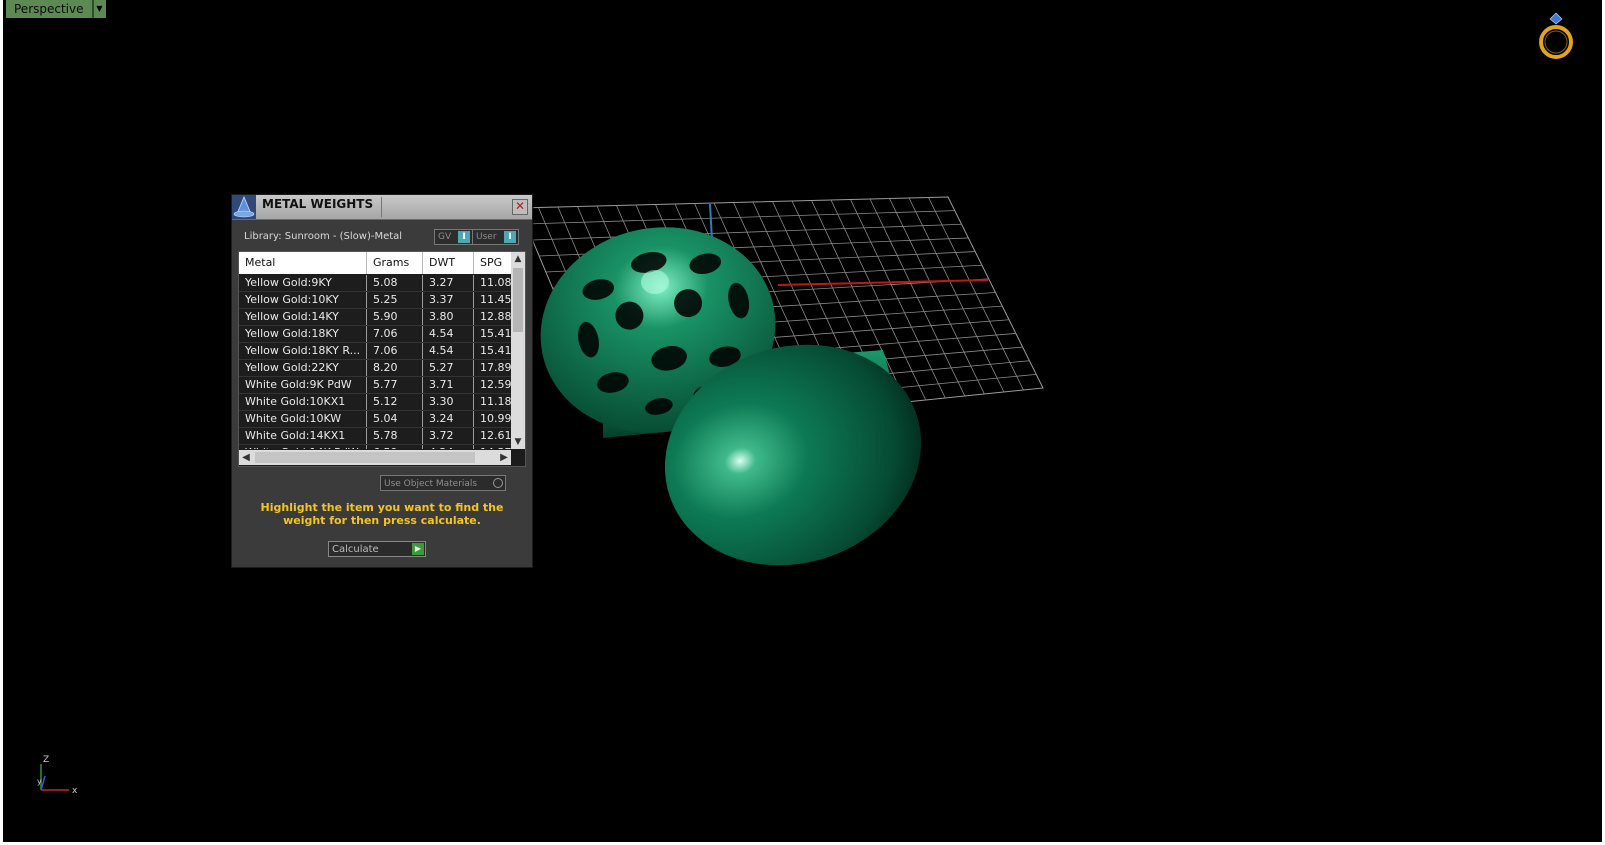 This screenshot has width=1605, height=845. Describe the element at coordinates (395, 368) in the screenshot. I see `cell-grams: 8.20` at that location.